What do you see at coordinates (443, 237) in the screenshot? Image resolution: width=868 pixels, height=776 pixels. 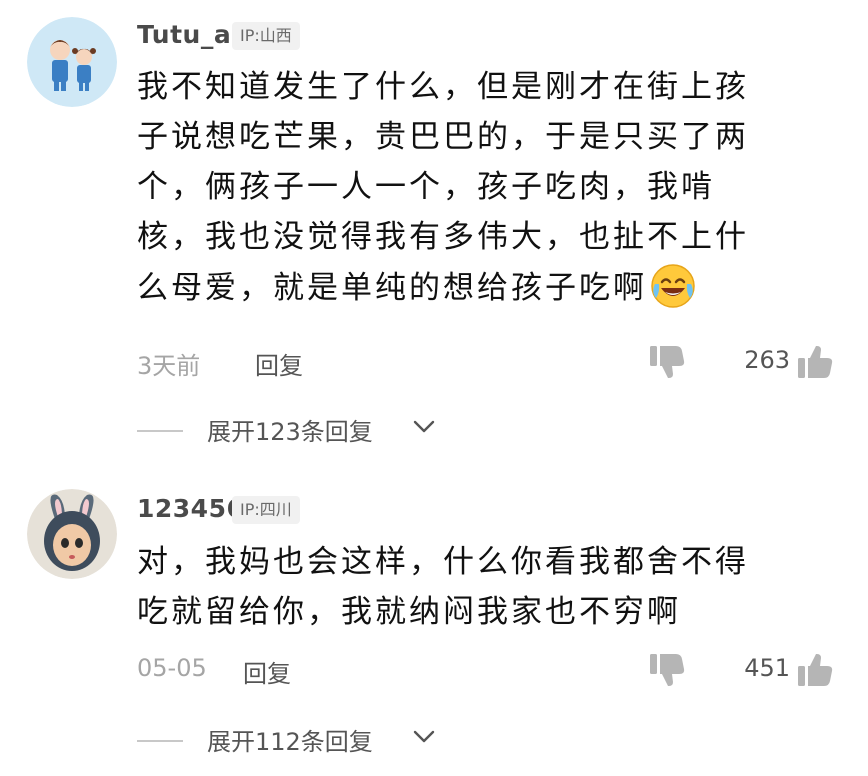 I see `comment-line: 核，我也没觉得我有多伟大，也扯不上什` at bounding box center [443, 237].